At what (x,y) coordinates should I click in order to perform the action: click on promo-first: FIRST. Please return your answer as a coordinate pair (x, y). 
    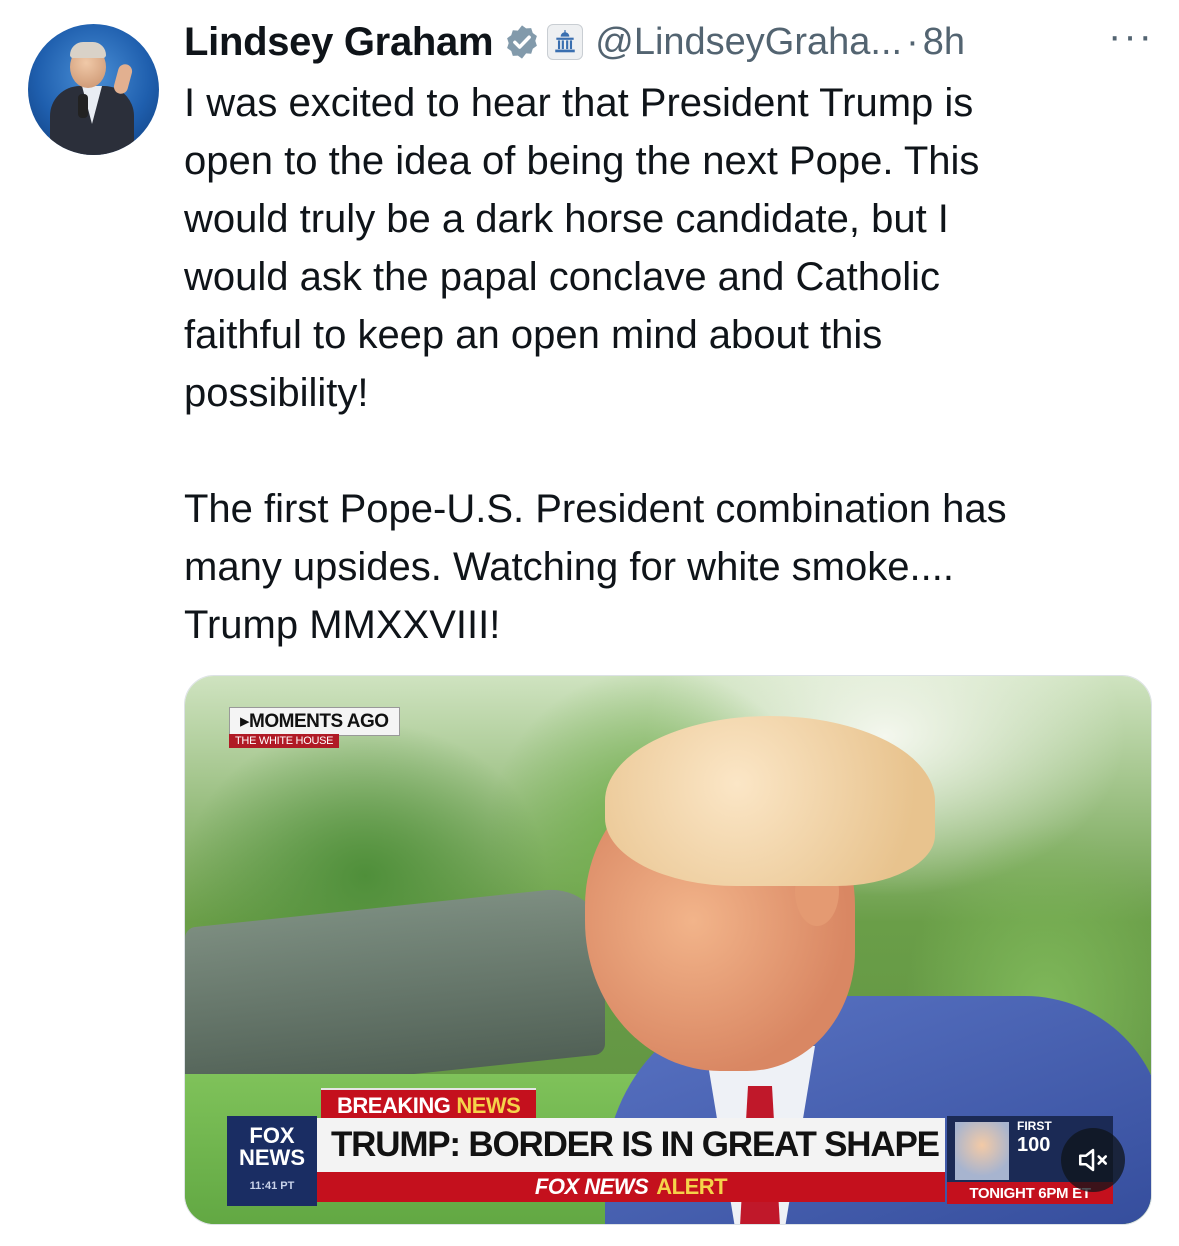
    Looking at the image, I should click on (1034, 1126).